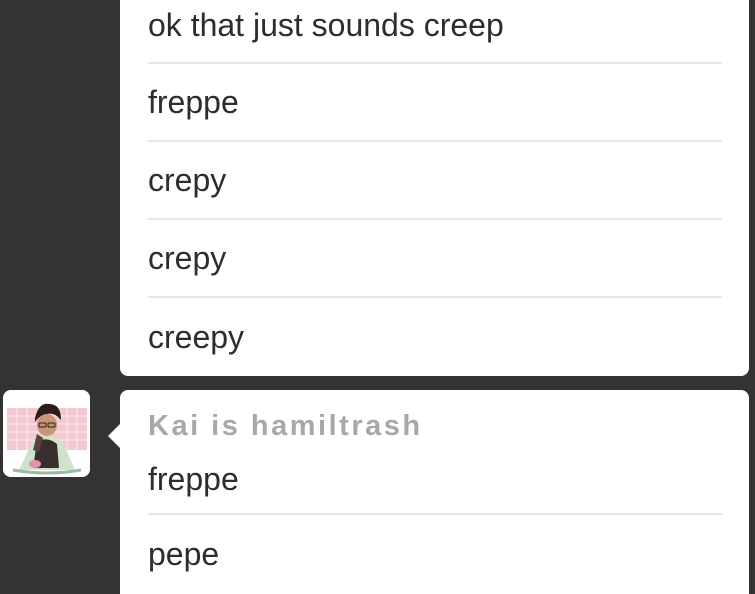 The width and height of the screenshot is (755, 594). Describe the element at coordinates (435, 417) in the screenshot. I see `sender-name: Kai is hamiltrash` at that location.